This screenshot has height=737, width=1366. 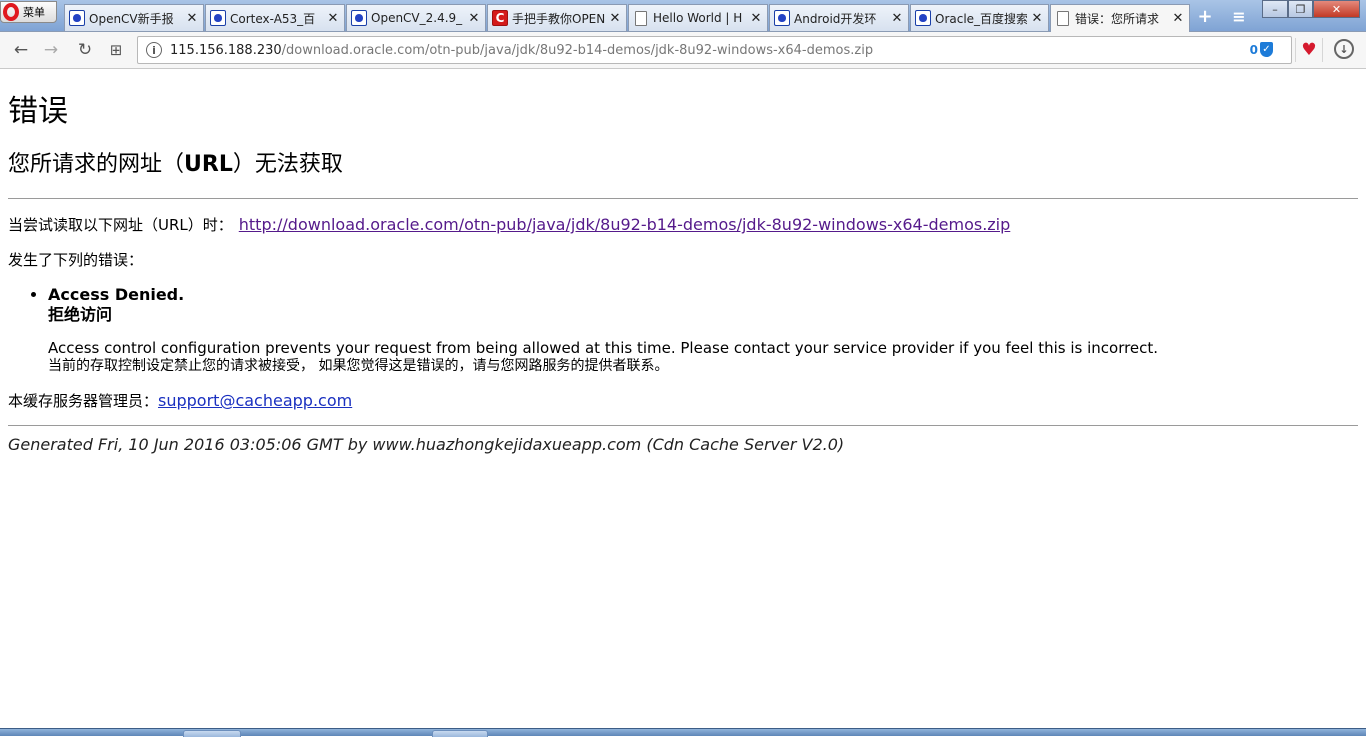 I want to click on subtitle-post: ）无法获取, so click(x=287, y=164).